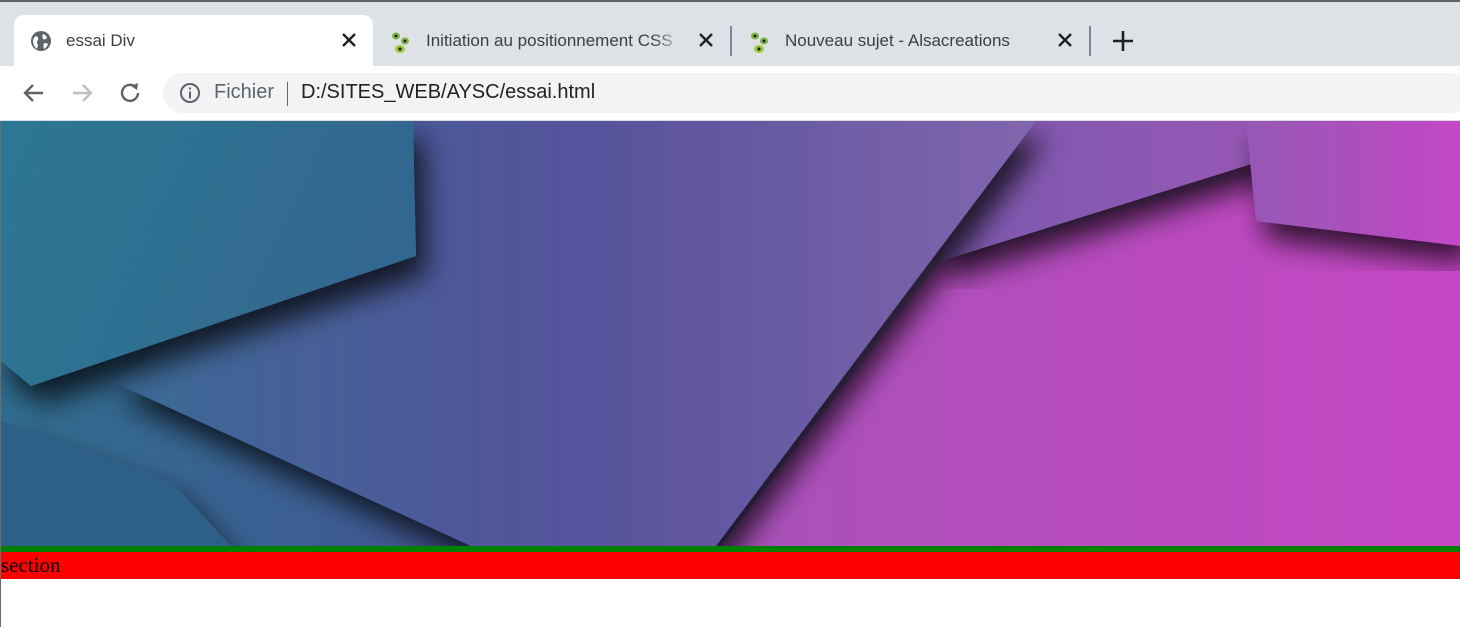 This screenshot has height=627, width=1460. What do you see at coordinates (730, 1) in the screenshot?
I see `window-top-border` at bounding box center [730, 1].